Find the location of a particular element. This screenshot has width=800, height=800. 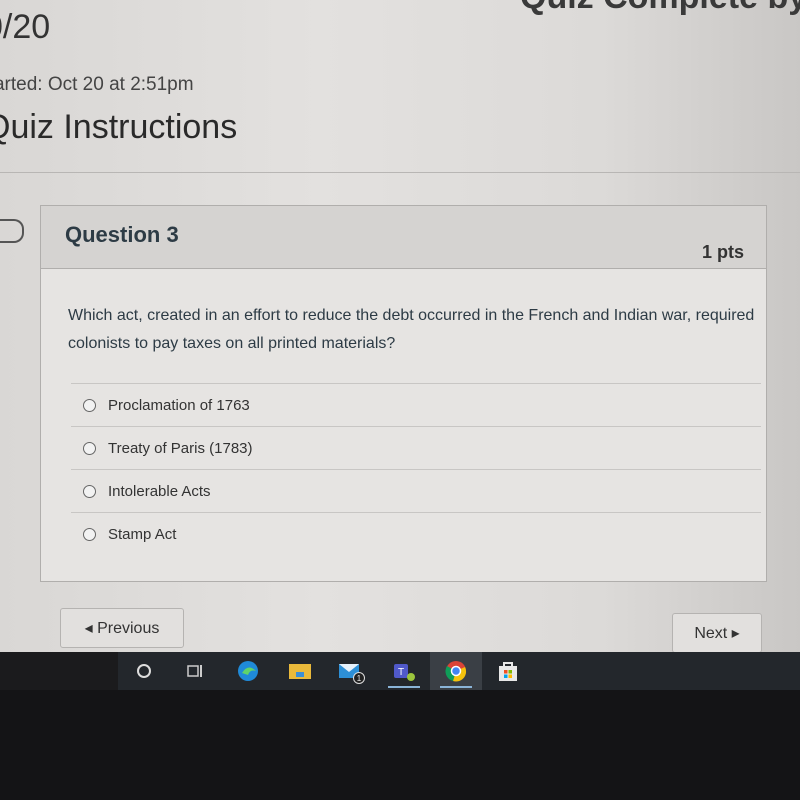

store-icon is located at coordinates (508, 671).